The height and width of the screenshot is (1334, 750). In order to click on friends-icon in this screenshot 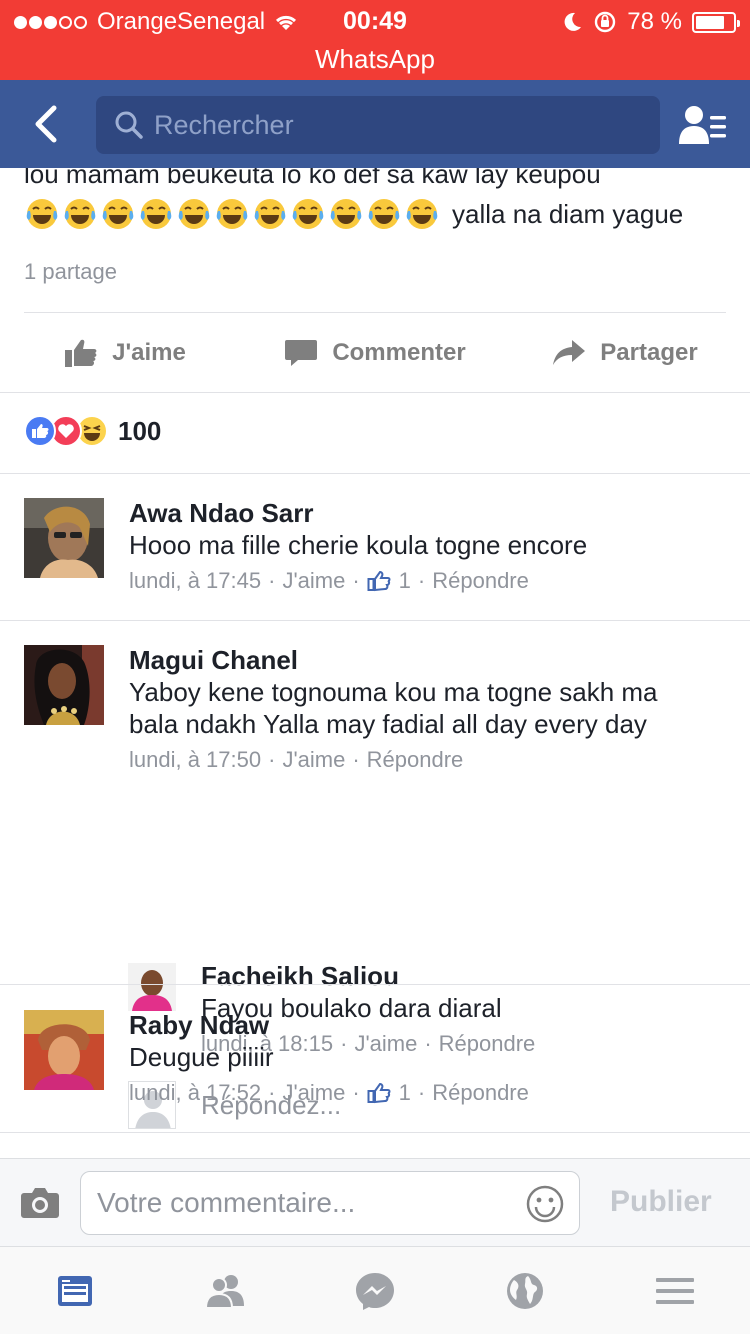, I will do `click(224, 1291)`.